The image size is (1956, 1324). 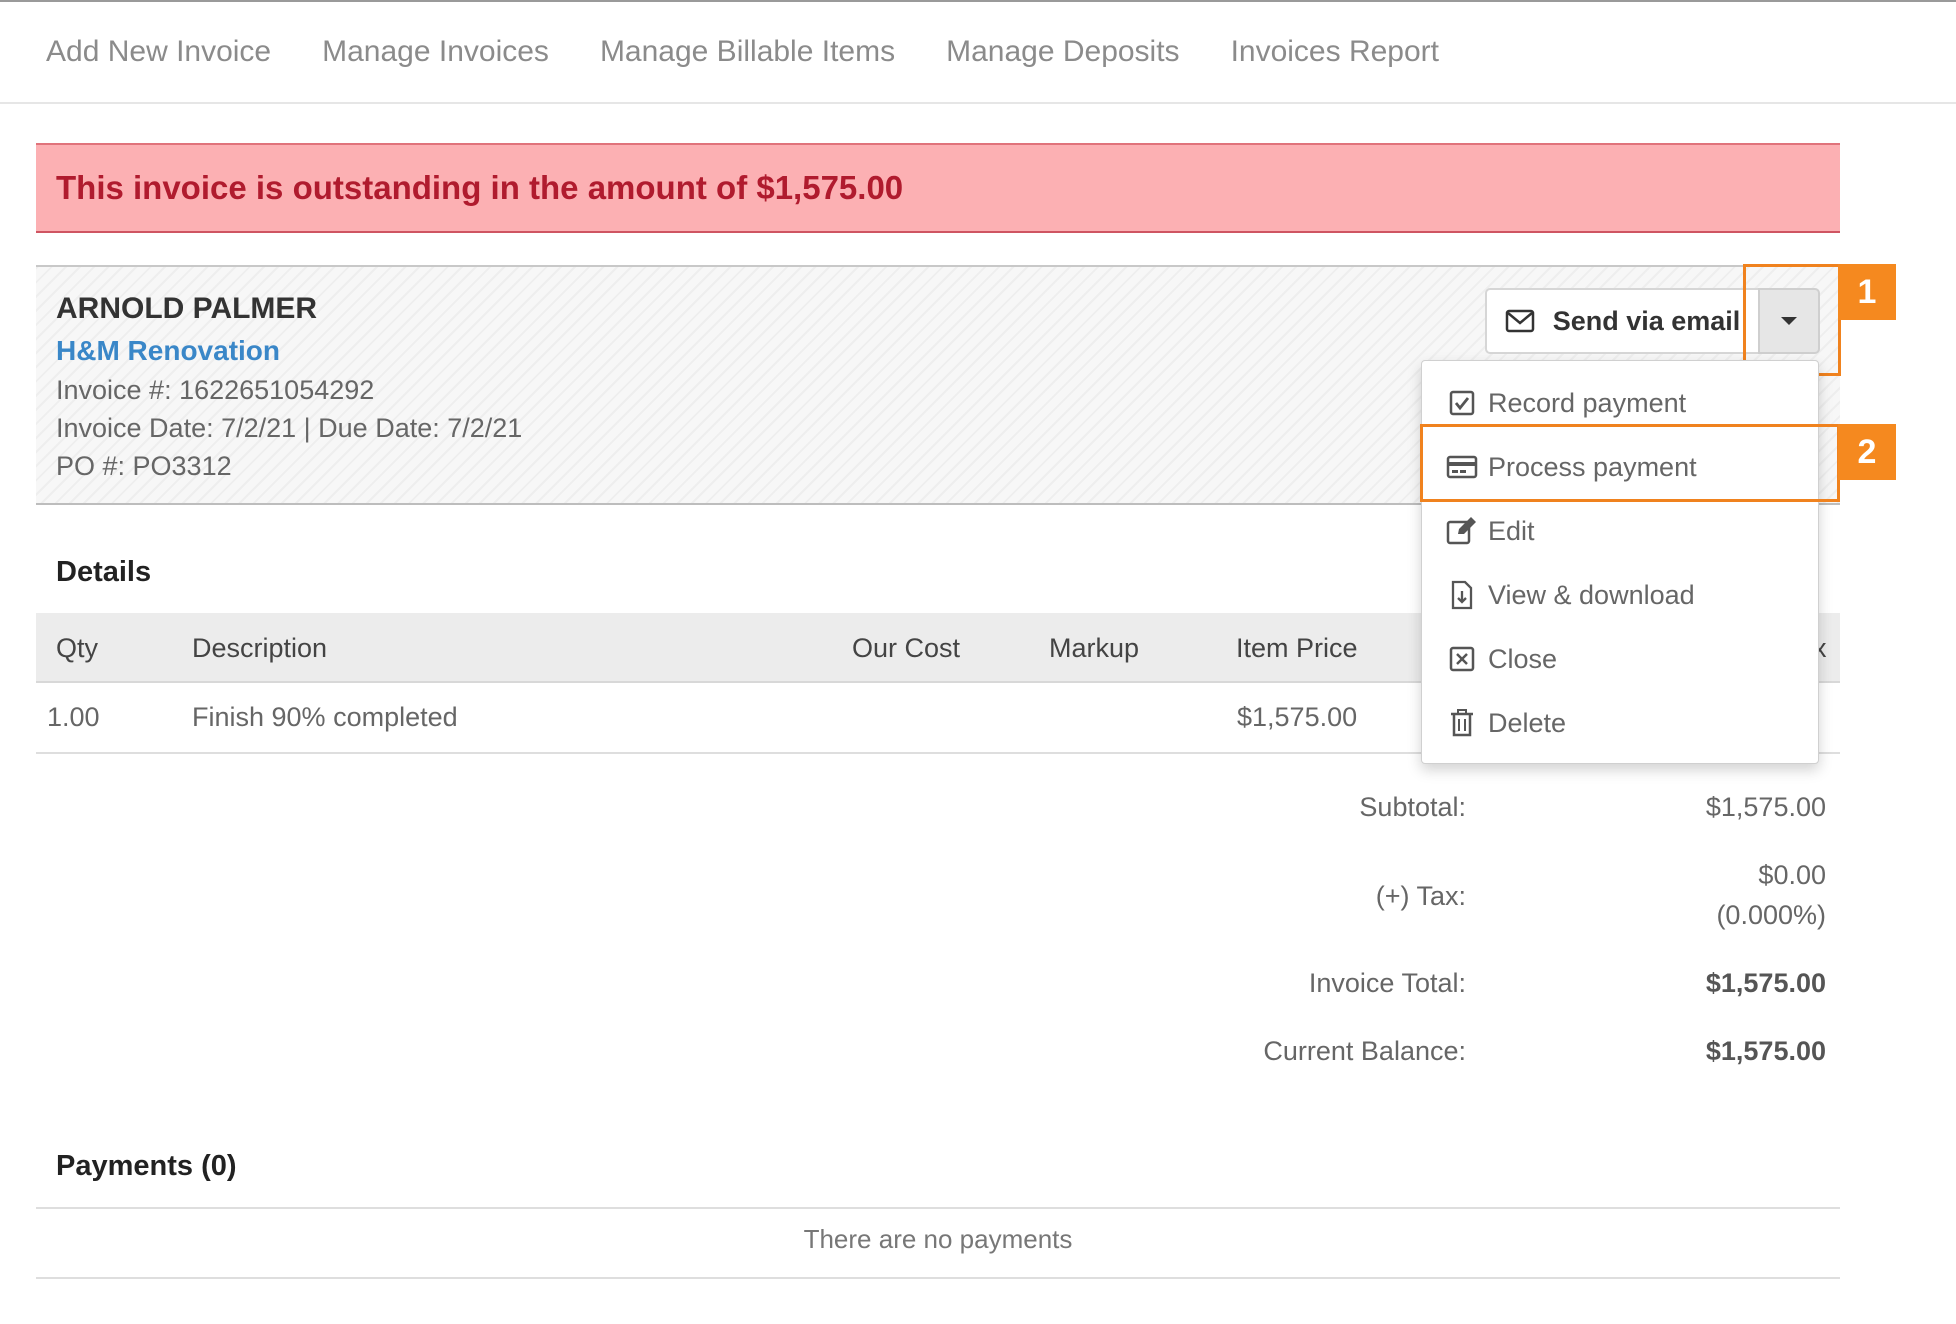 What do you see at coordinates (1387, 983) in the screenshot?
I see `invoice-total-label: Invoice Total:` at bounding box center [1387, 983].